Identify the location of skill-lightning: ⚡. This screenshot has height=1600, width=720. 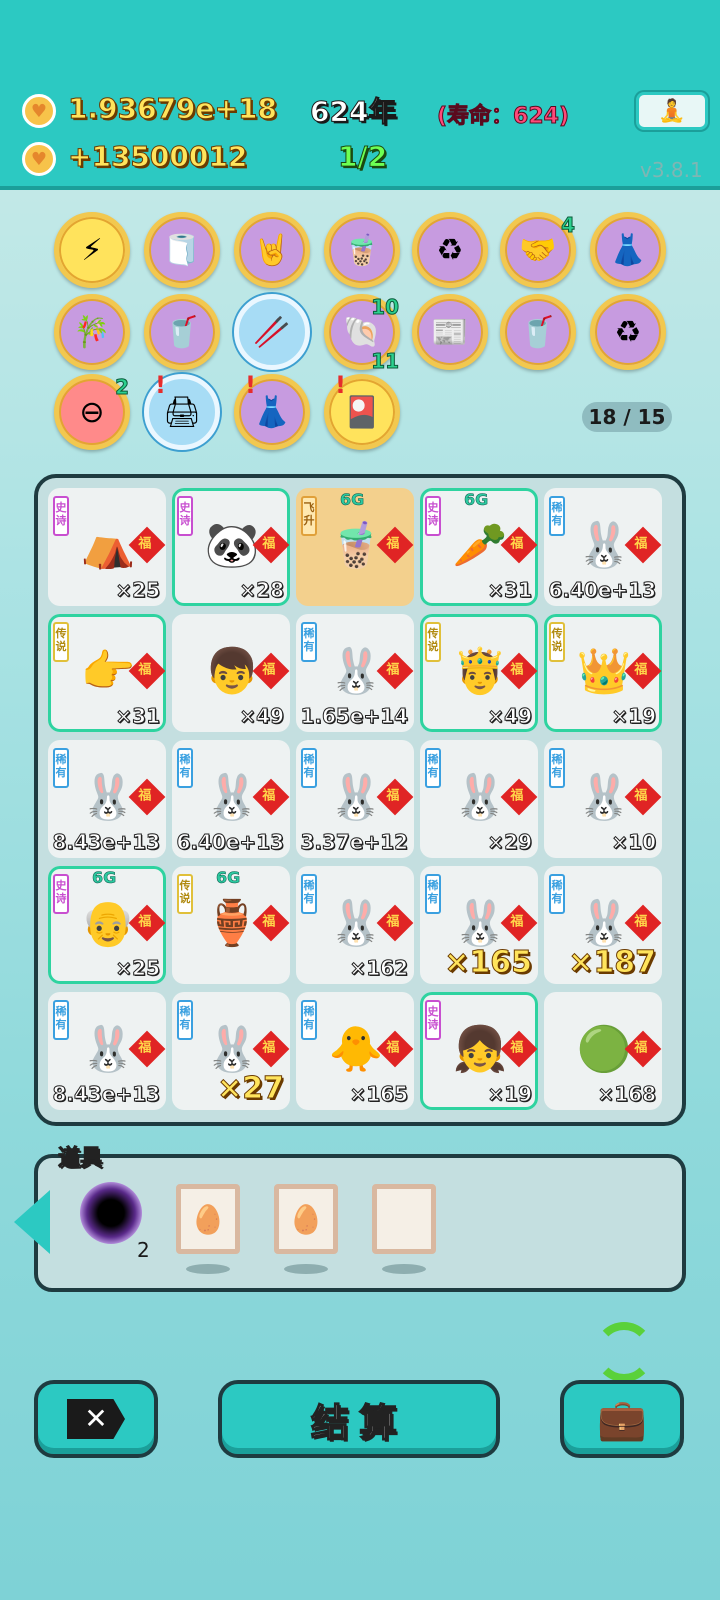
(92, 250).